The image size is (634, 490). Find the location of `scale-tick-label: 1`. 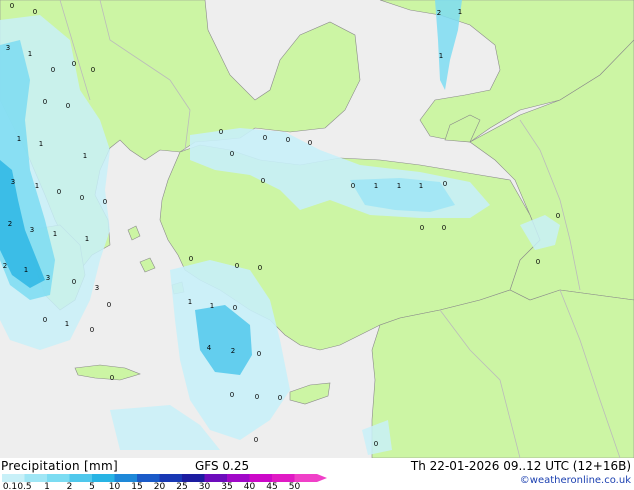

scale-tick-label: 1 is located at coordinates (47, 486).